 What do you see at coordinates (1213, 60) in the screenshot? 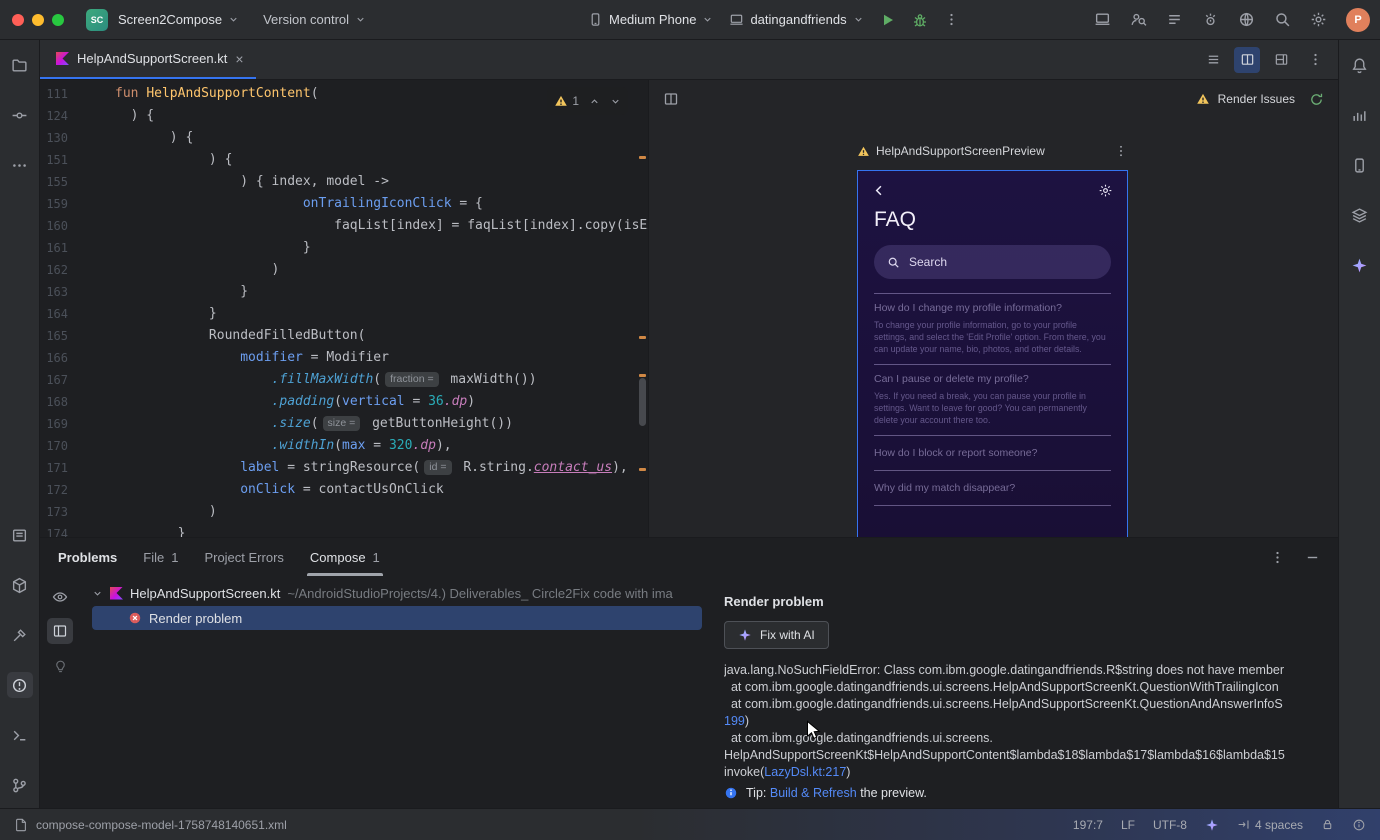
I see `editor-list-icon` at bounding box center [1213, 60].